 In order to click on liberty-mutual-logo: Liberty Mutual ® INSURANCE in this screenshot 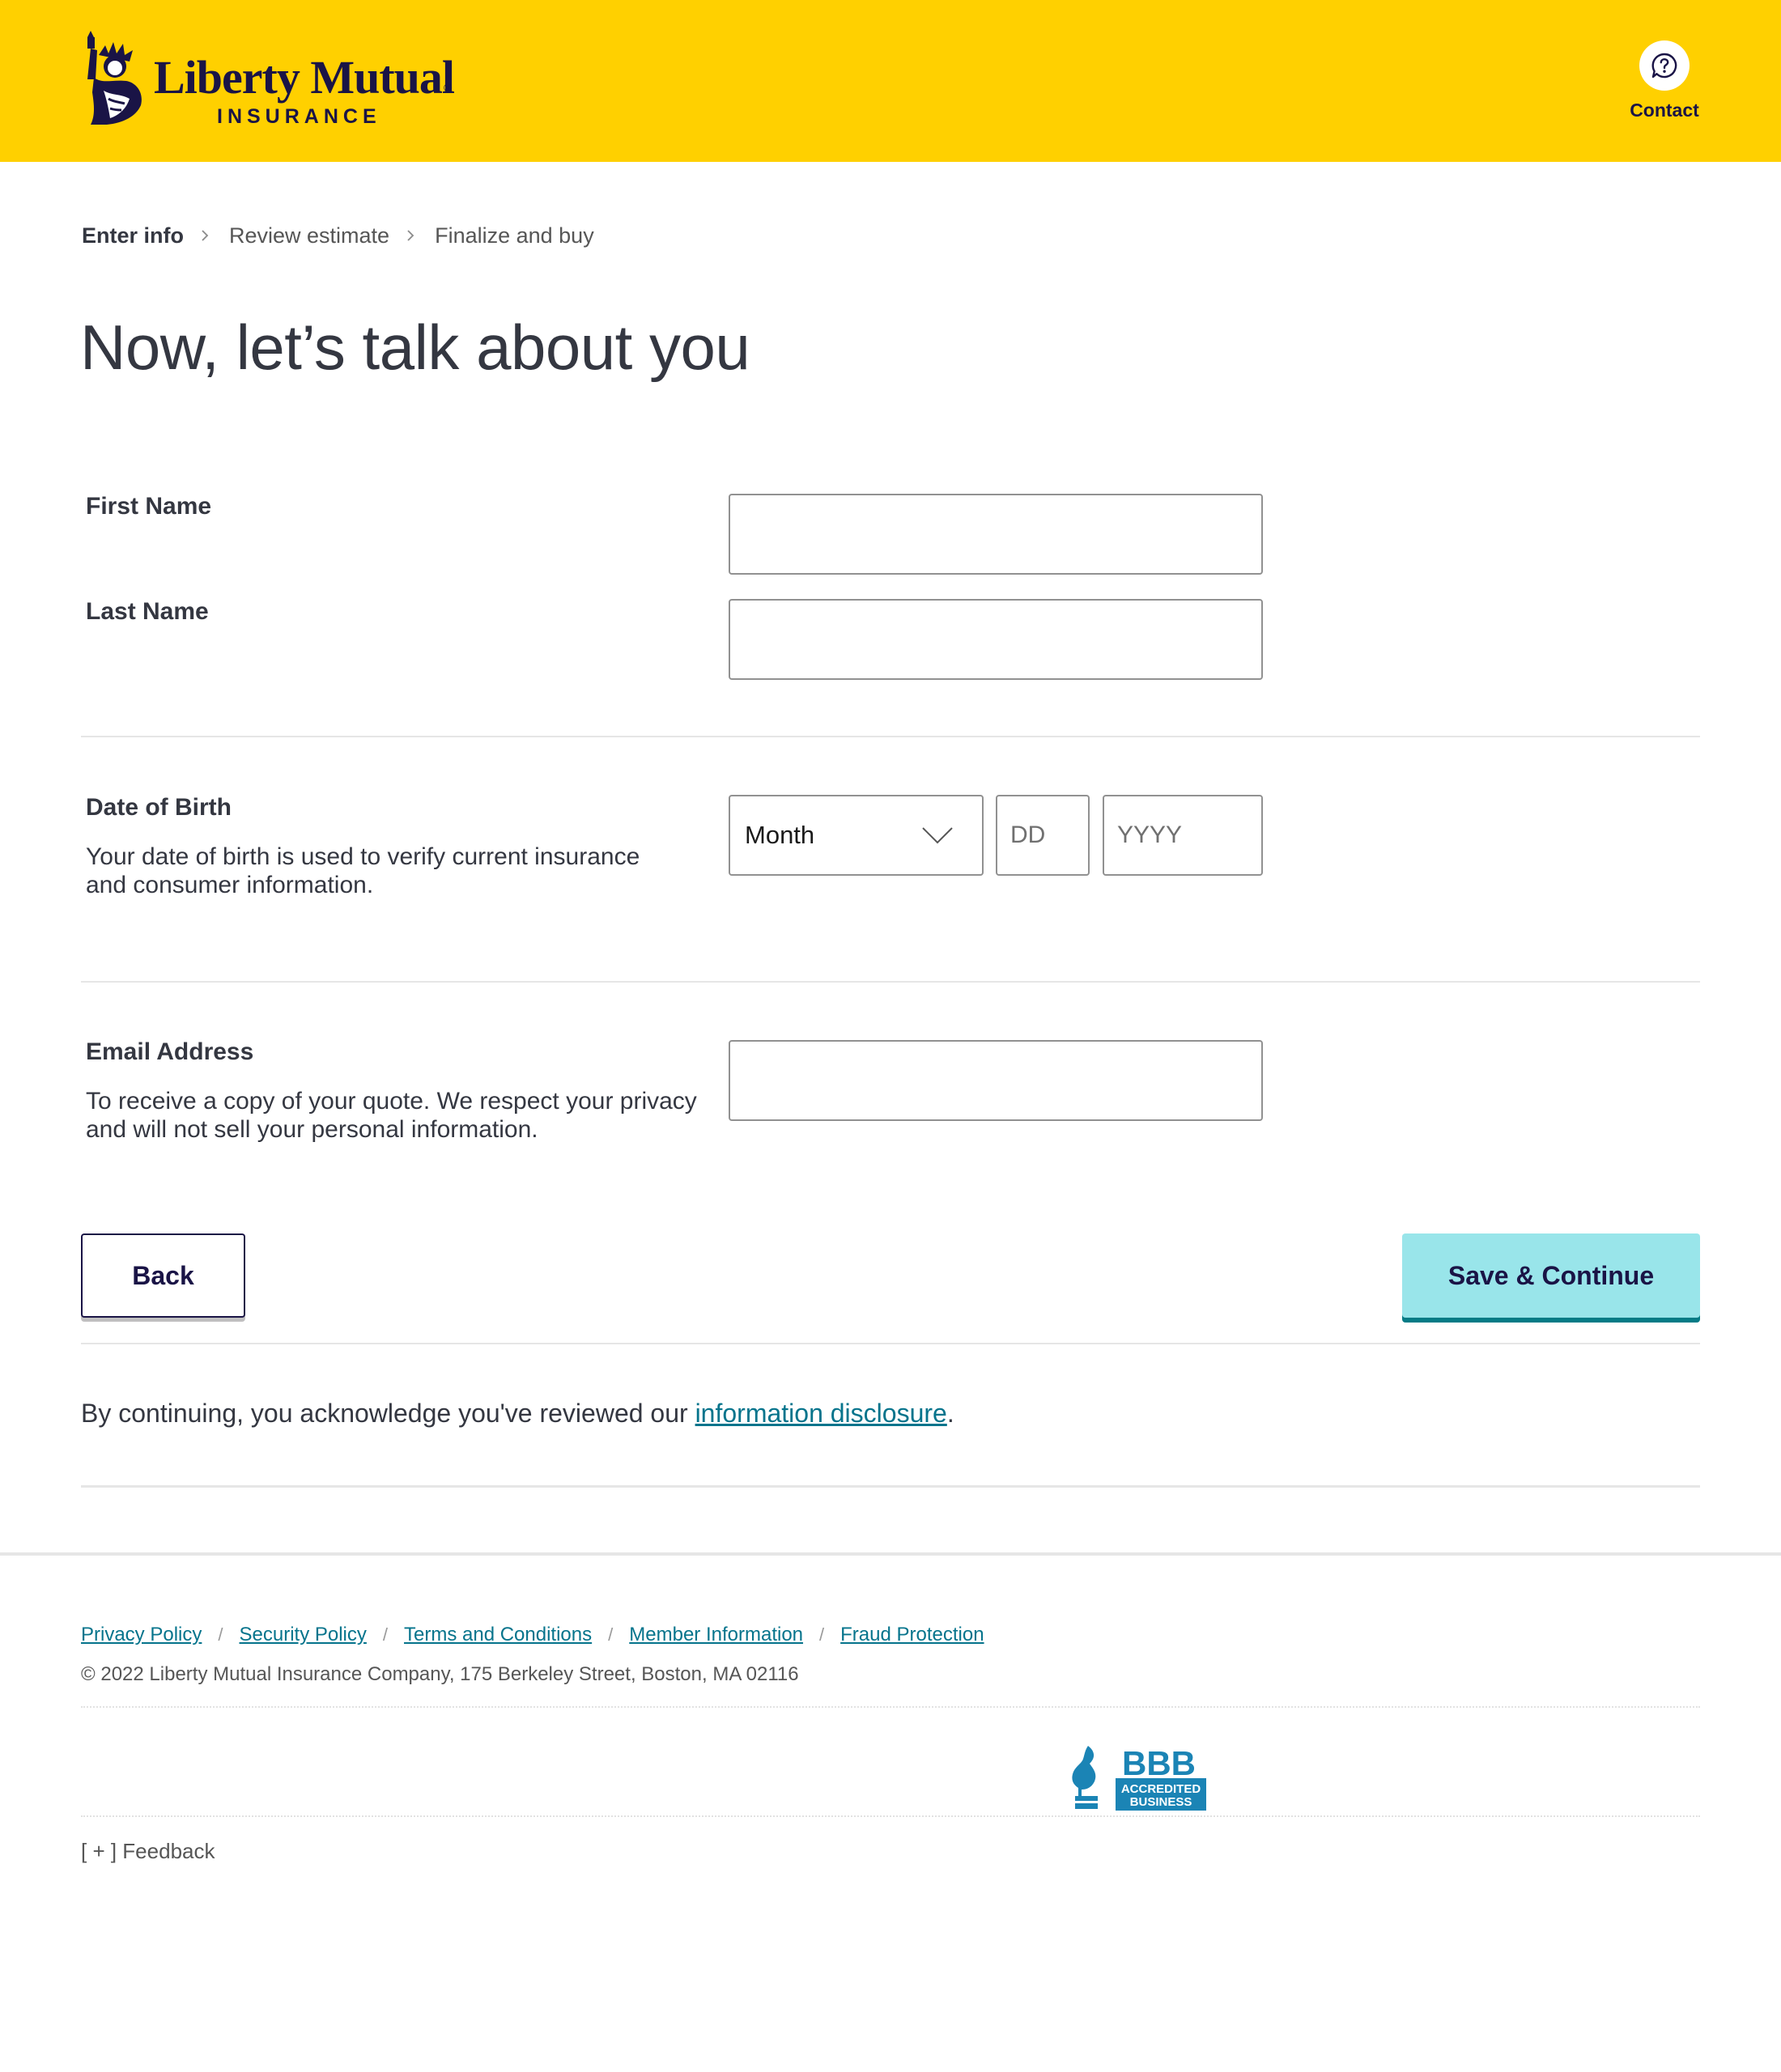, I will do `click(269, 81)`.